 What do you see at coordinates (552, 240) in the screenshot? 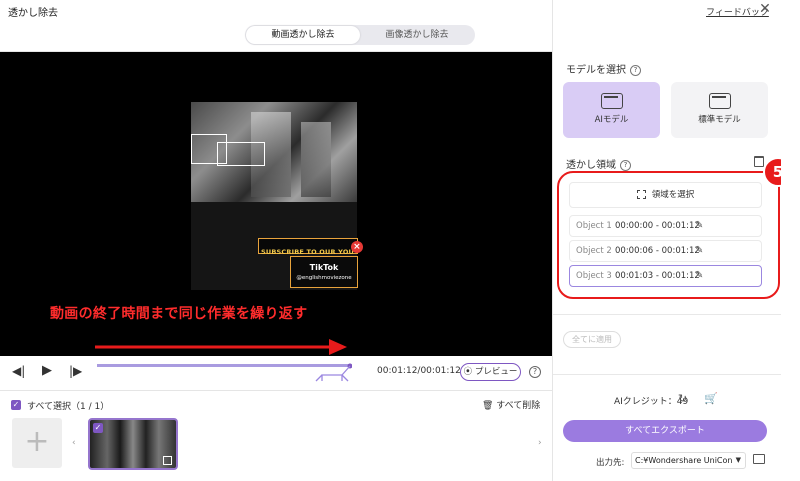
I see `panel-divider` at bounding box center [552, 240].